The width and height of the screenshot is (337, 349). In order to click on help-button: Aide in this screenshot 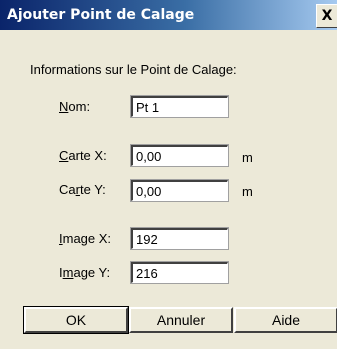, I will do `click(285, 320)`.